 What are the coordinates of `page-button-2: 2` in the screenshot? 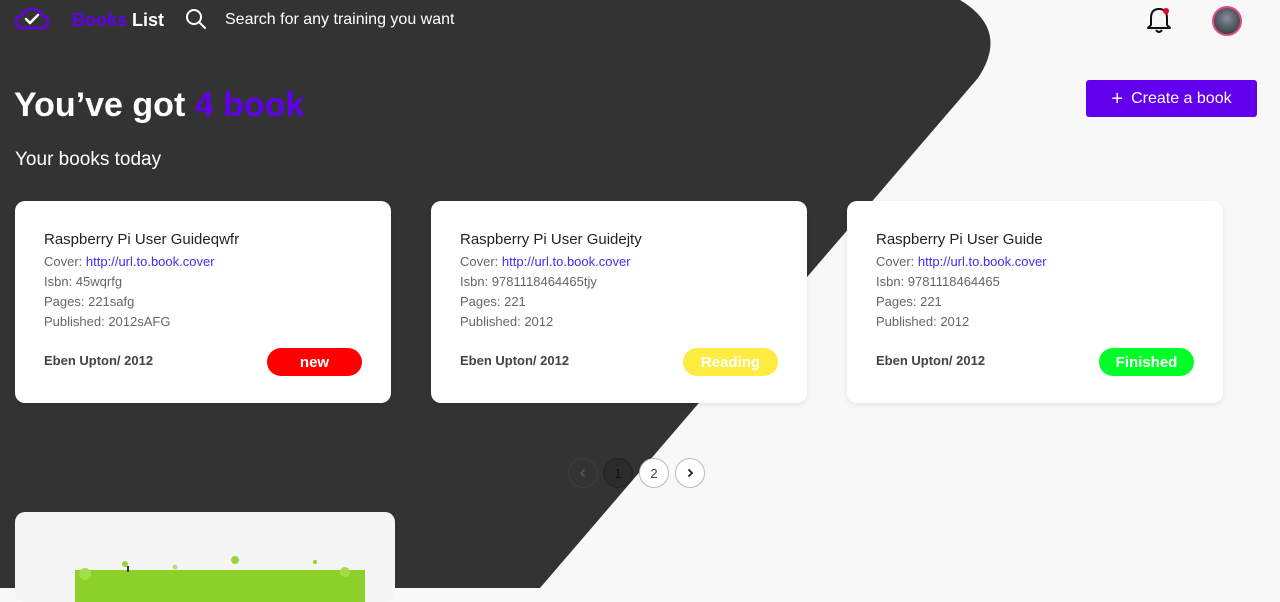 It's located at (654, 473).